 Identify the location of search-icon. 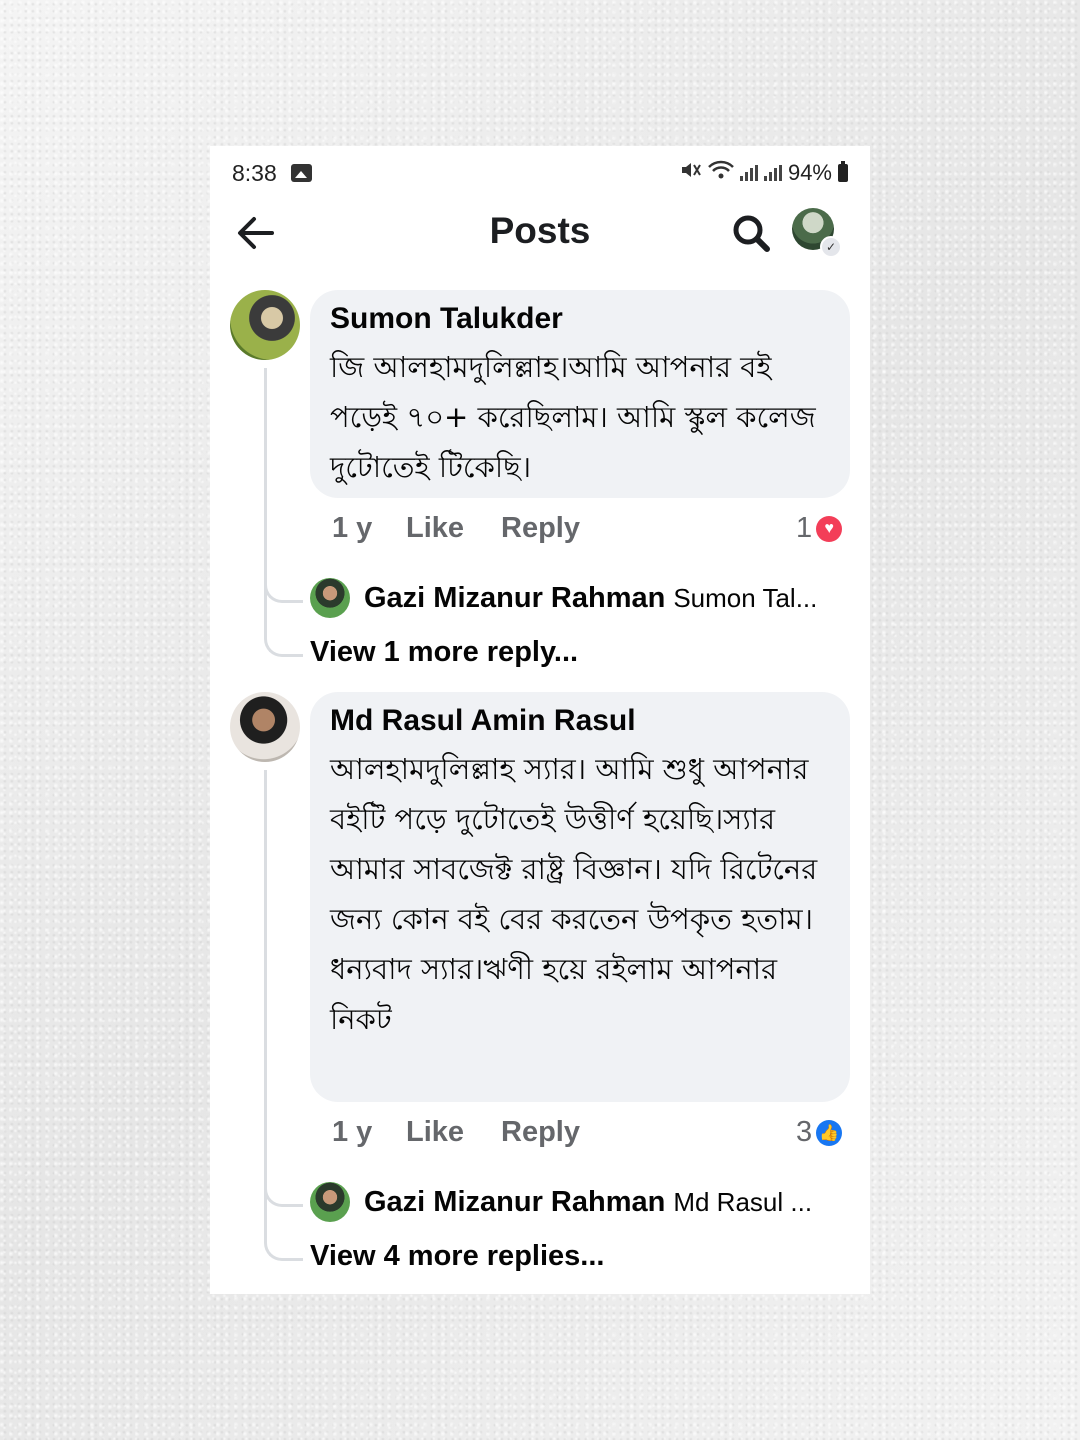
(751, 233).